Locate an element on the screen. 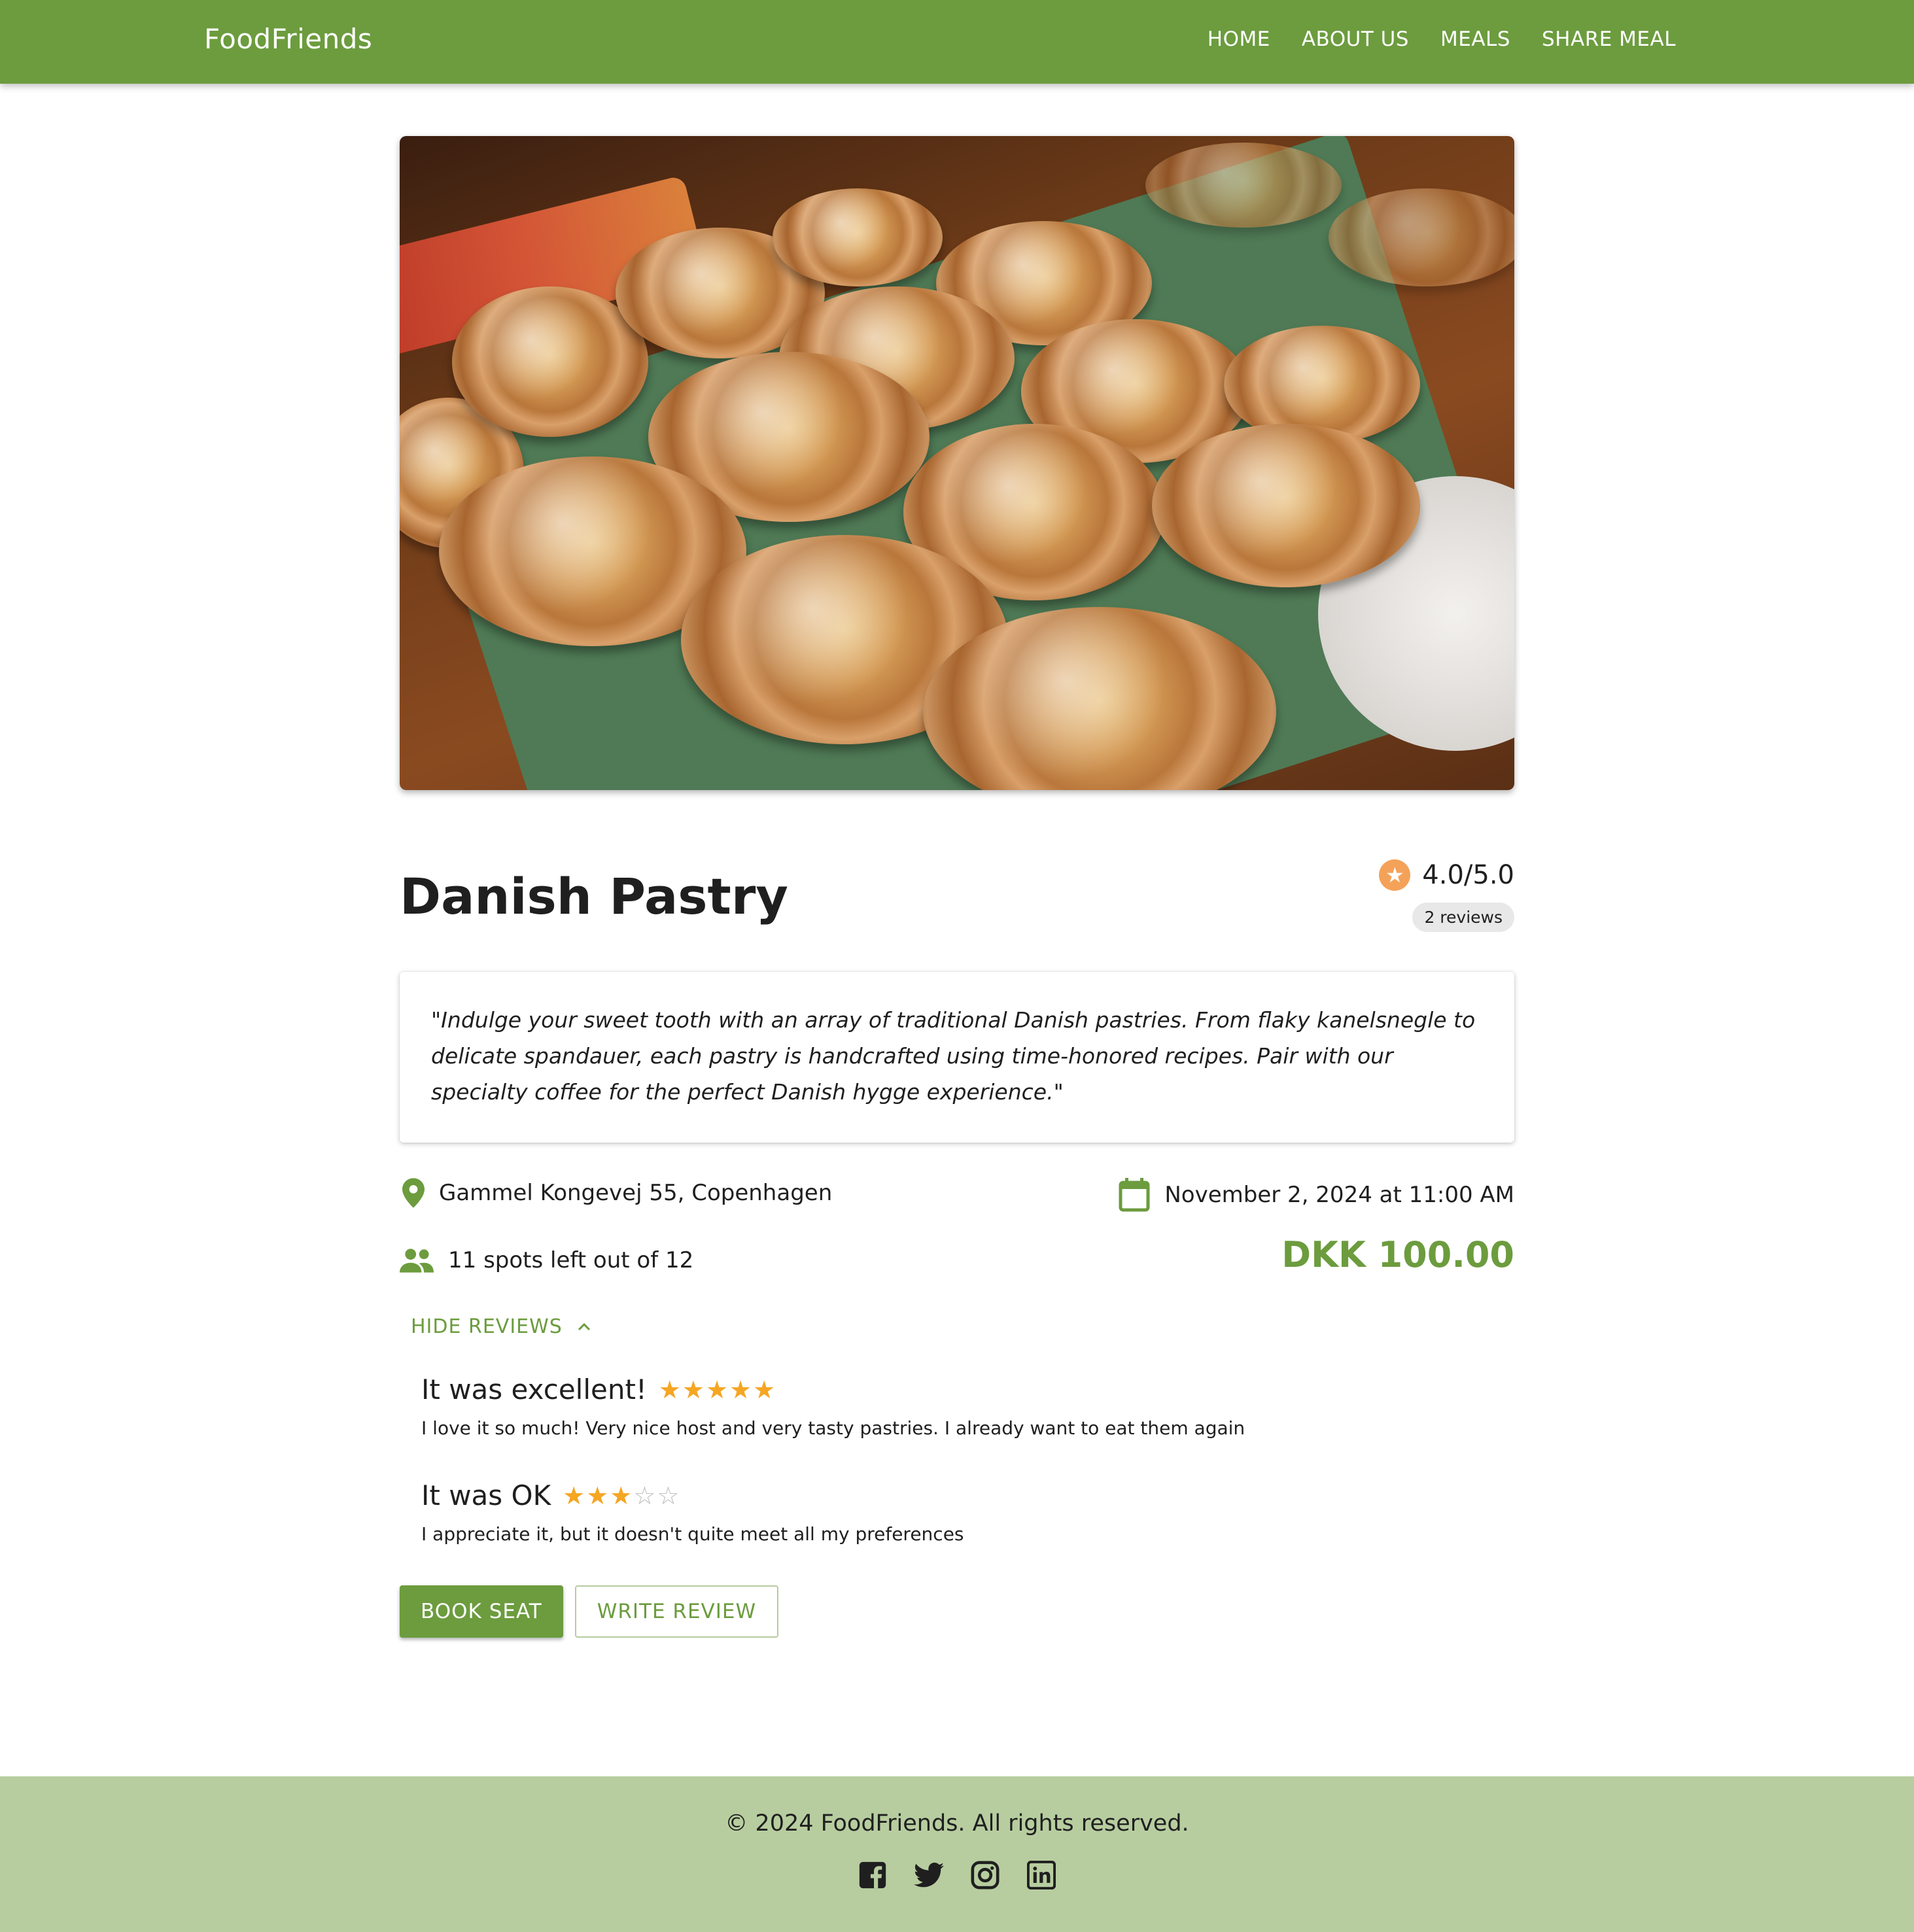 The height and width of the screenshot is (1932, 1914). social-links is located at coordinates (957, 1875).